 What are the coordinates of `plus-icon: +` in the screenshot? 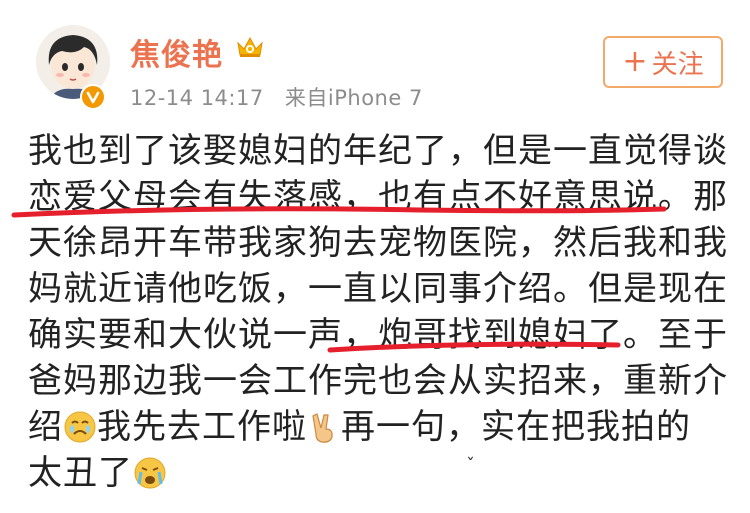 It's located at (635, 61).